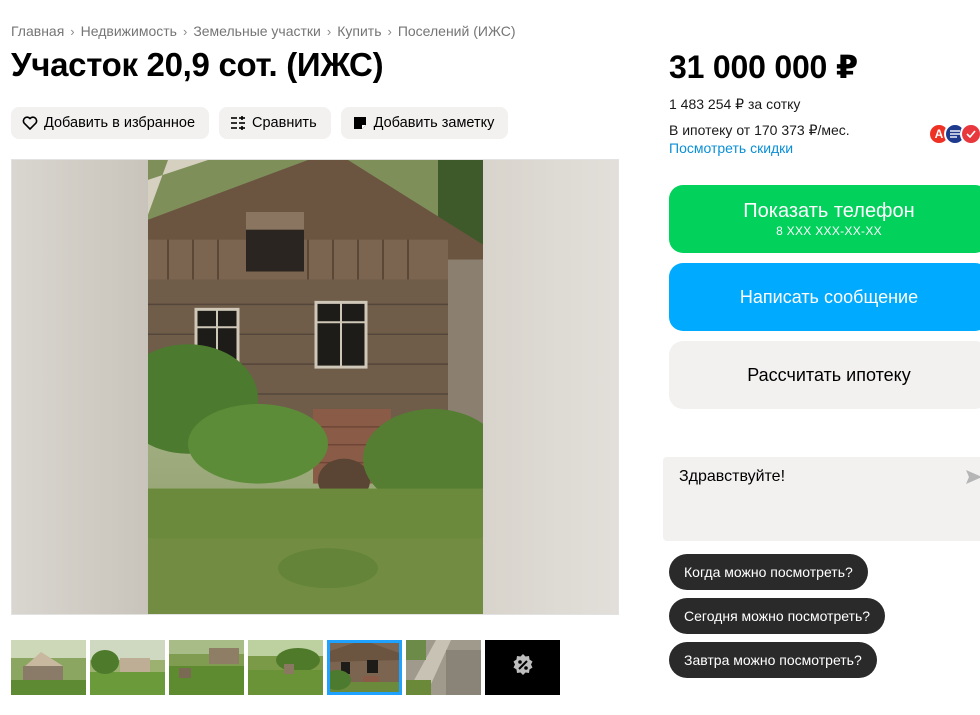  I want to click on add-note-button: Добавить заметку, so click(424, 123).